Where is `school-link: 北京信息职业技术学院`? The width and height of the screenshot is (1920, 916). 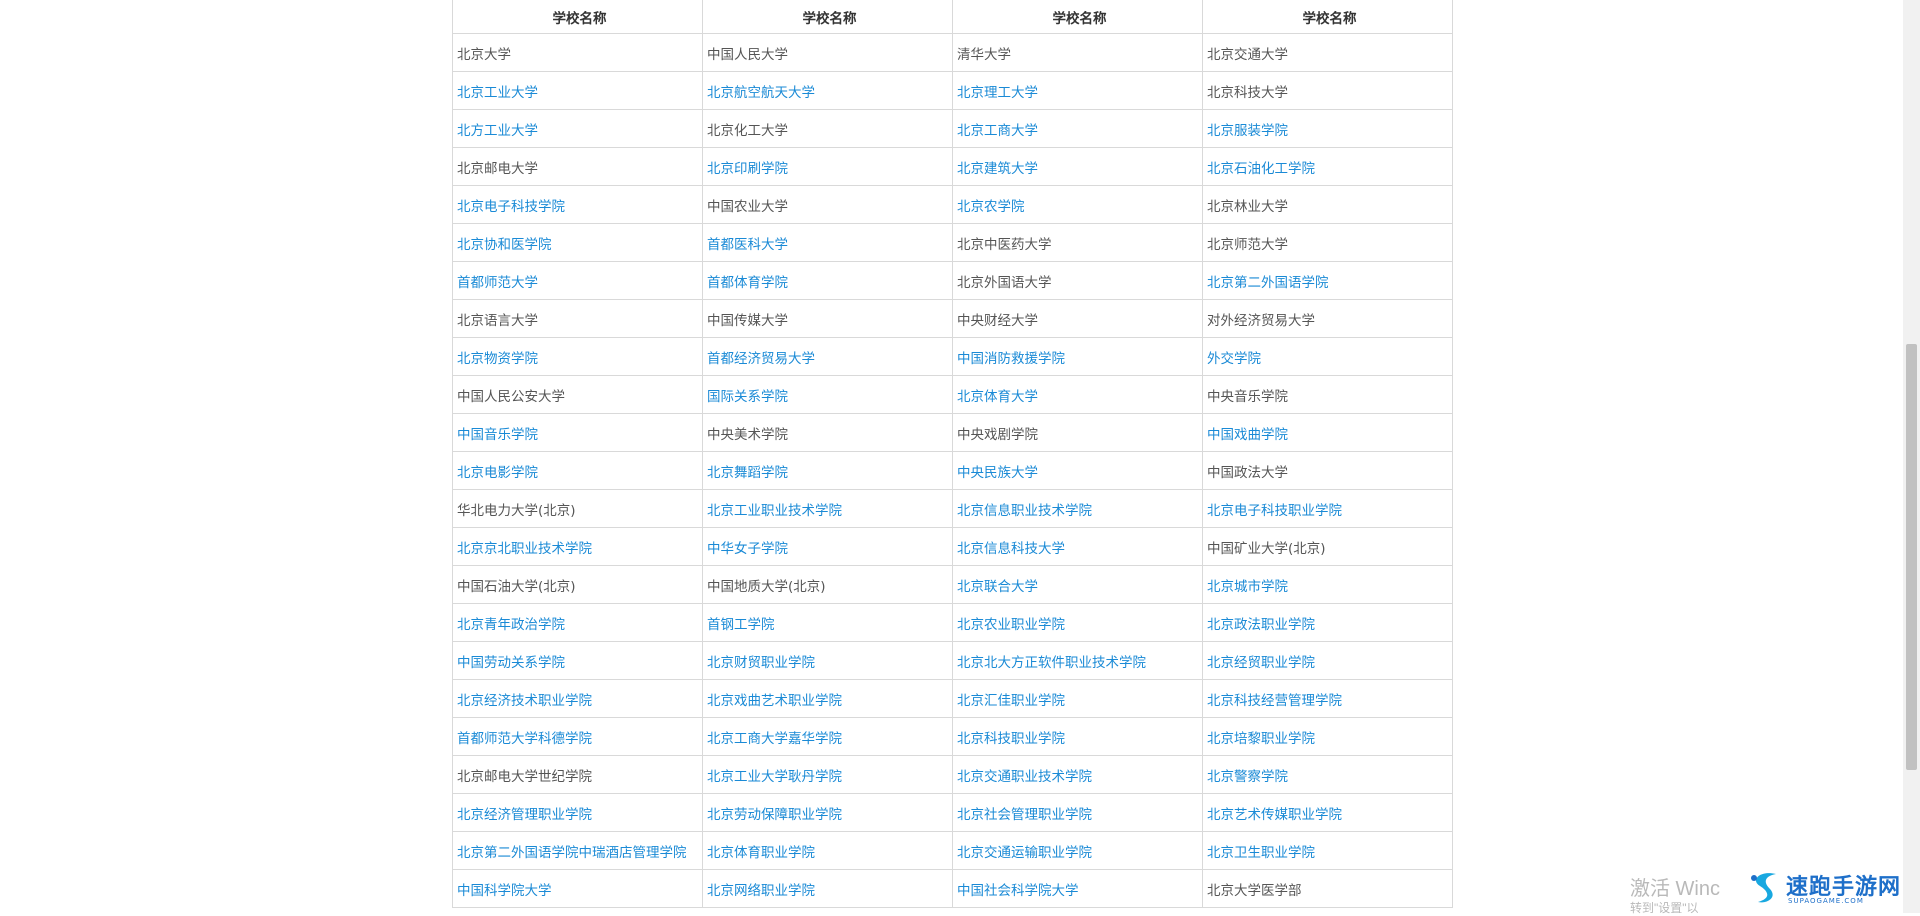 school-link: 北京信息职业技术学院 is located at coordinates (1024, 511).